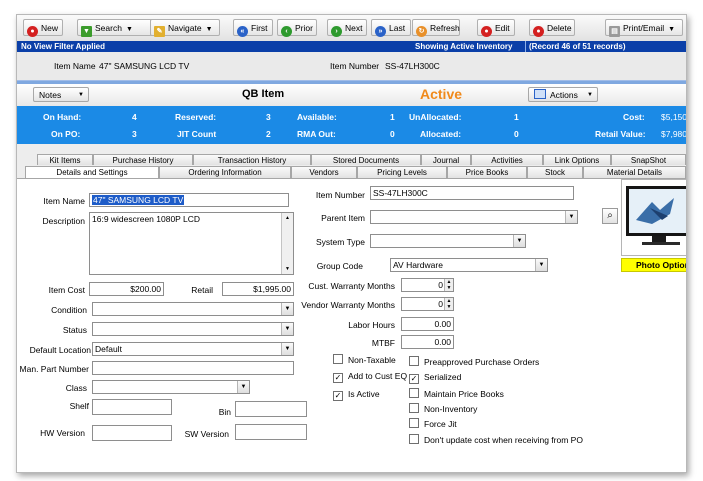 This screenshot has height=481, width=703. I want to click on tab-activities: Activities, so click(507, 159).